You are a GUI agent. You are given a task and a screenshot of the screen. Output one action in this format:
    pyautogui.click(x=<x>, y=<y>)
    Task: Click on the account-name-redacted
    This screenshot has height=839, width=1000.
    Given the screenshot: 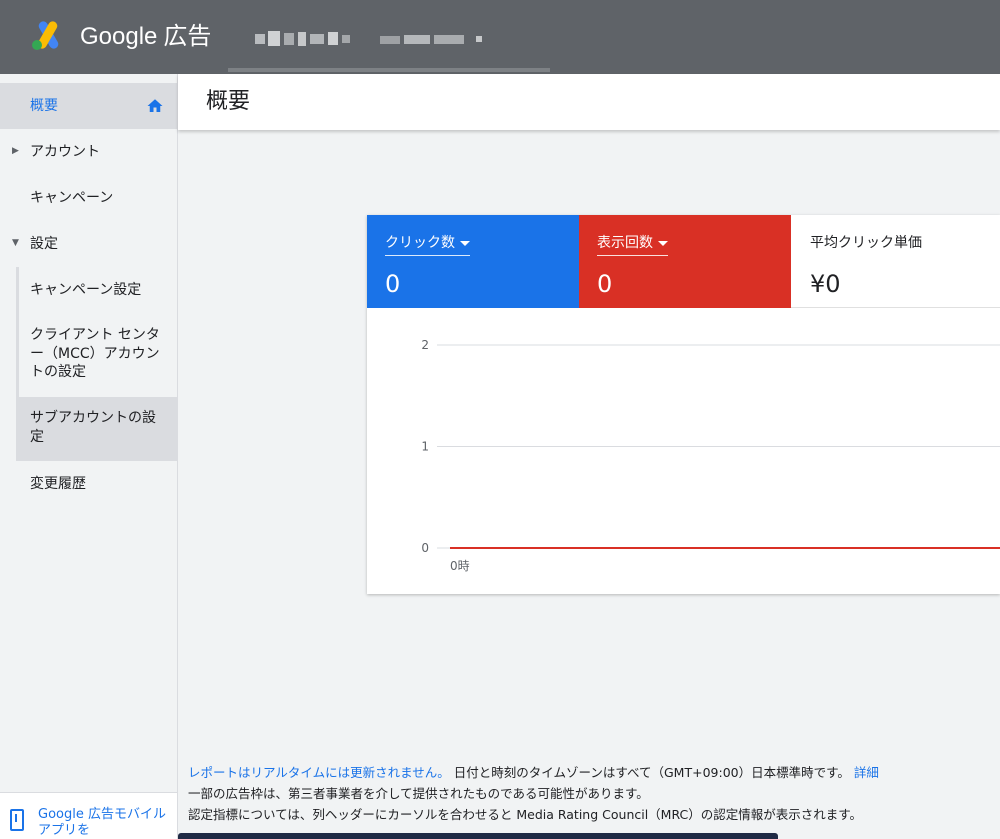 What is the action you would take?
    pyautogui.click(x=365, y=39)
    